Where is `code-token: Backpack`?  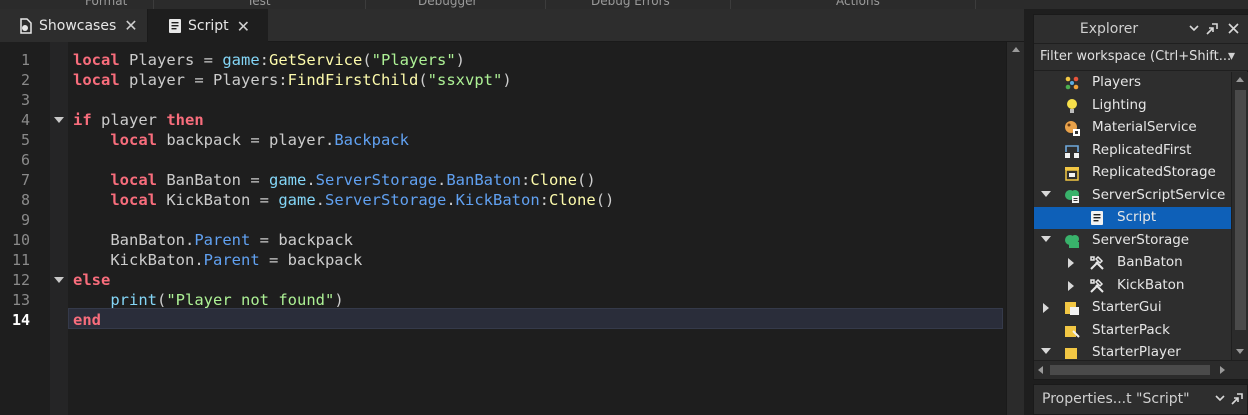 code-token: Backpack is located at coordinates (371, 140).